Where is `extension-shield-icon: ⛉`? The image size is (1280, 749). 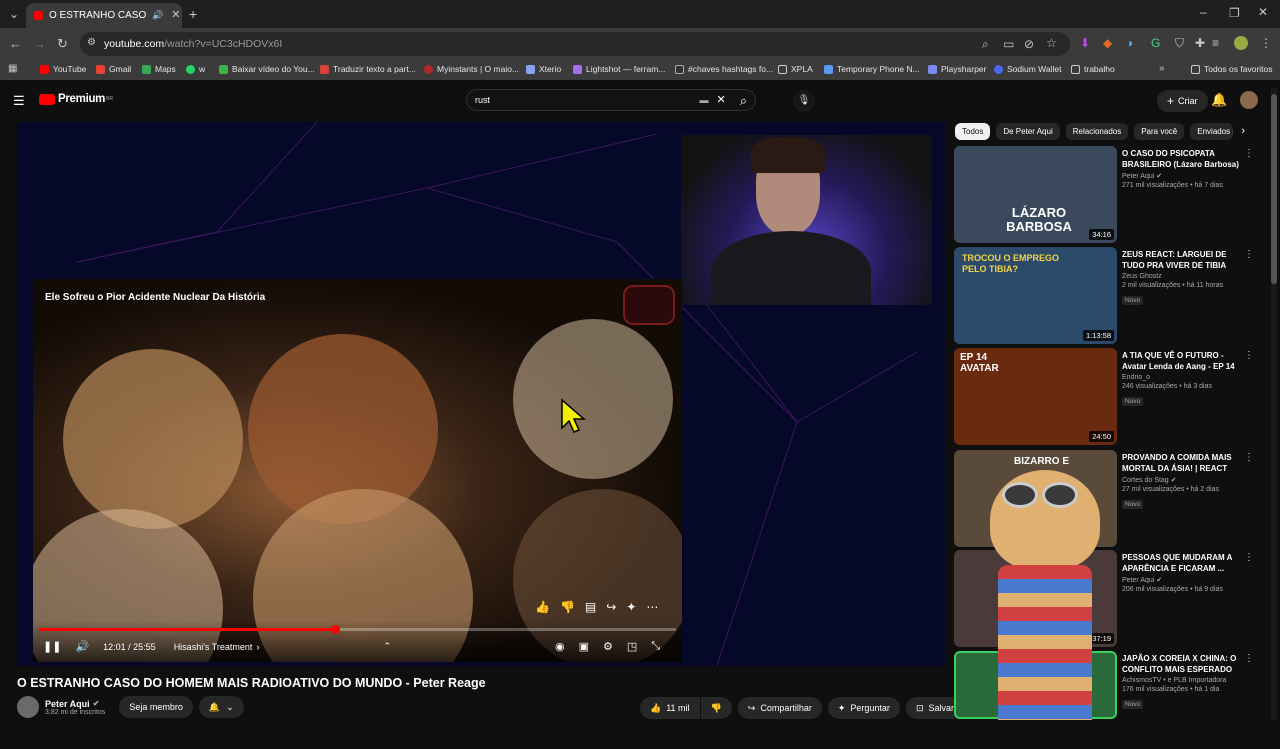
extension-shield-icon: ⛉ is located at coordinates (1179, 43).